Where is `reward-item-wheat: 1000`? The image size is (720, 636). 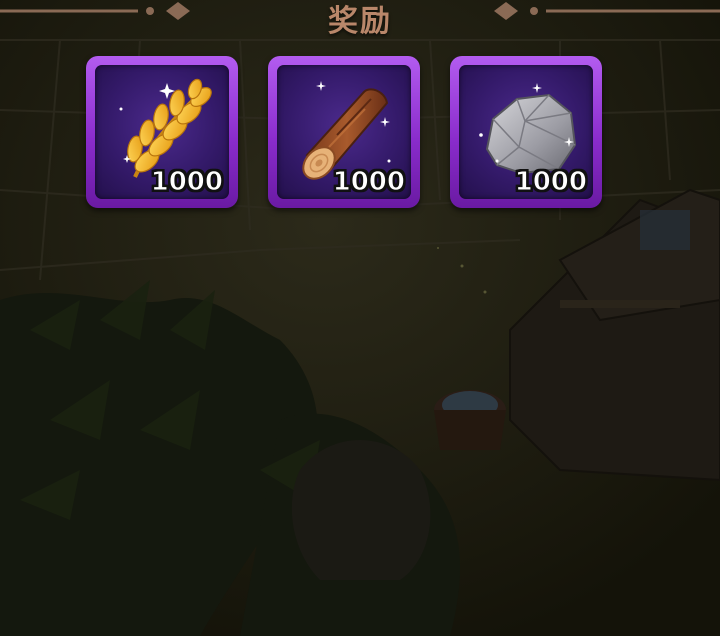
reward-item-wheat: 1000 is located at coordinates (162, 132).